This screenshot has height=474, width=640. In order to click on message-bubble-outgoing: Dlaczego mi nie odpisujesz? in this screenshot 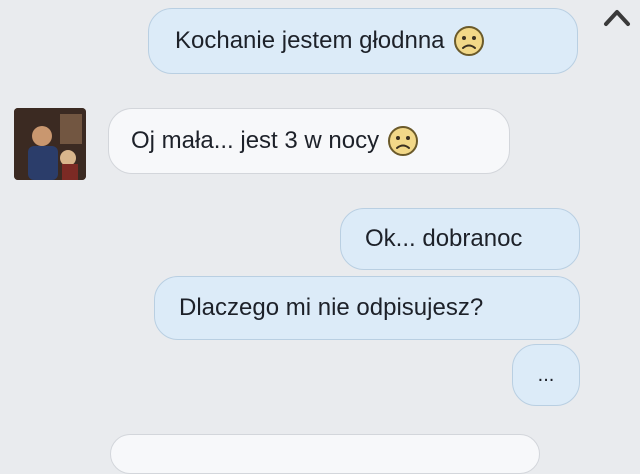, I will do `click(367, 308)`.